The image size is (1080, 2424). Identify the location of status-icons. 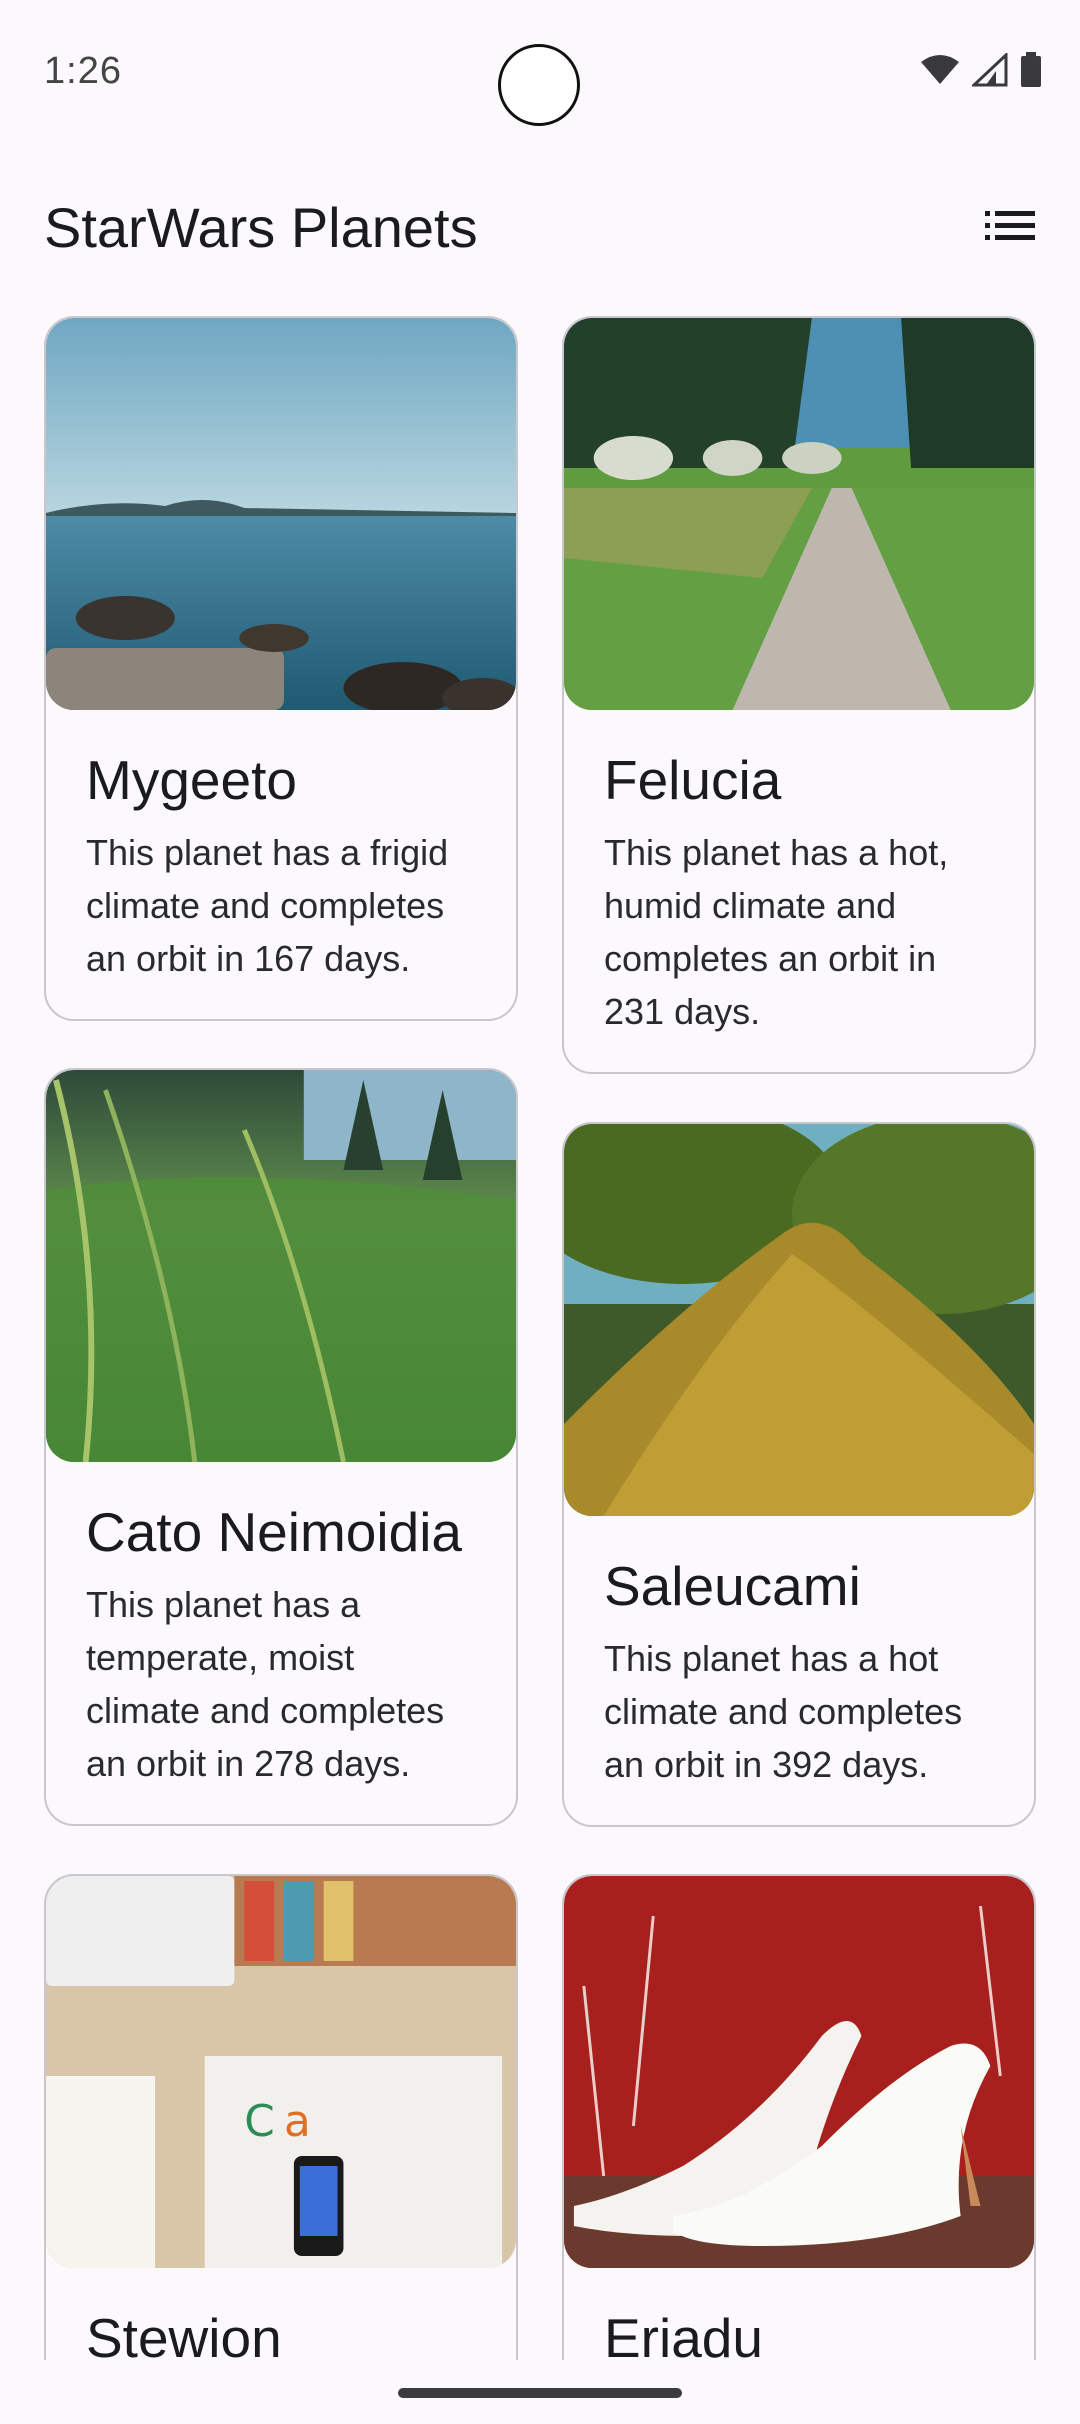
(981, 70).